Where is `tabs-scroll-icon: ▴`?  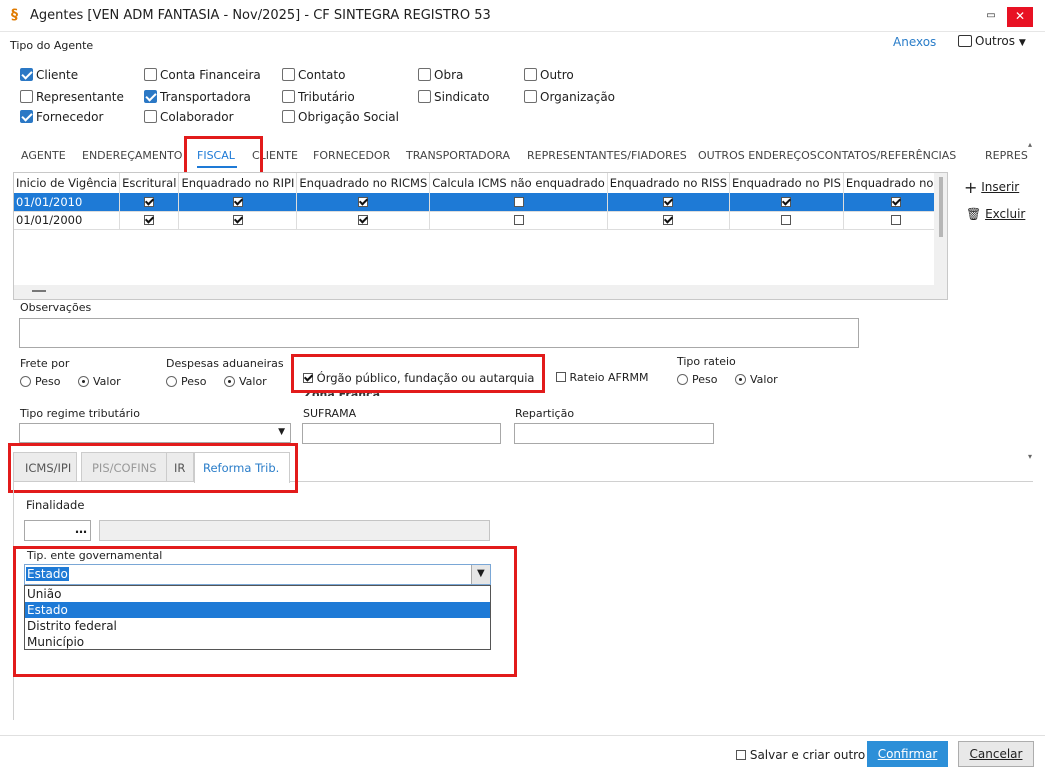
tabs-scroll-icon: ▴ is located at coordinates (1030, 144).